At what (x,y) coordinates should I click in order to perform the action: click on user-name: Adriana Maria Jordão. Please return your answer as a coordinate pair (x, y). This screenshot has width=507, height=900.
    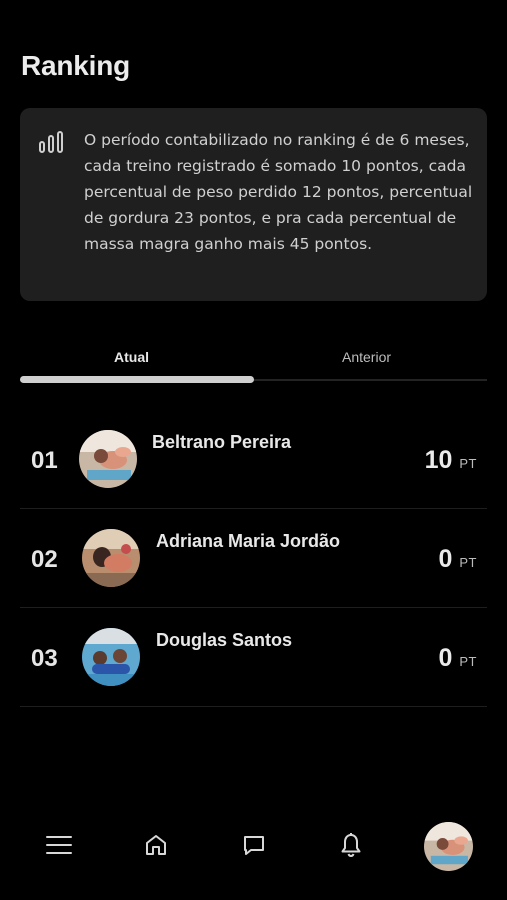
    Looking at the image, I should click on (248, 541).